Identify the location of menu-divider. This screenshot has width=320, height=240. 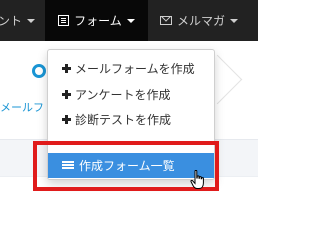
(131, 141).